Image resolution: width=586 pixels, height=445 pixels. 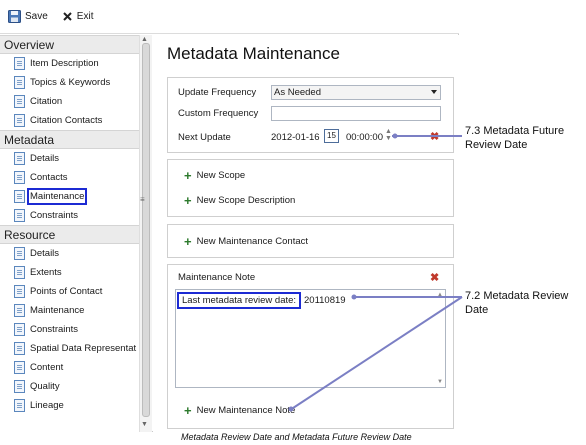 I want to click on sidebar-item-lineage: Lineage, so click(x=69, y=405).